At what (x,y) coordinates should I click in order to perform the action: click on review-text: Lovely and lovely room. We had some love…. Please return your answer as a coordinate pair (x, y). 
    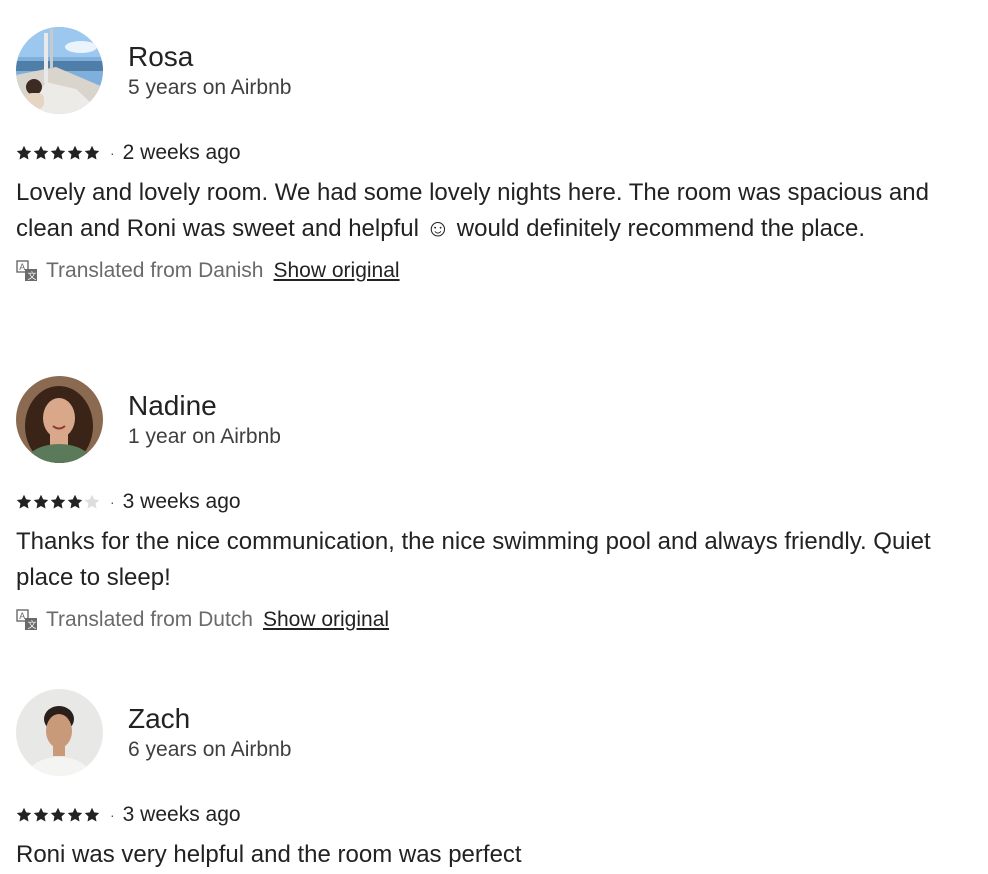
    Looking at the image, I should click on (472, 210).